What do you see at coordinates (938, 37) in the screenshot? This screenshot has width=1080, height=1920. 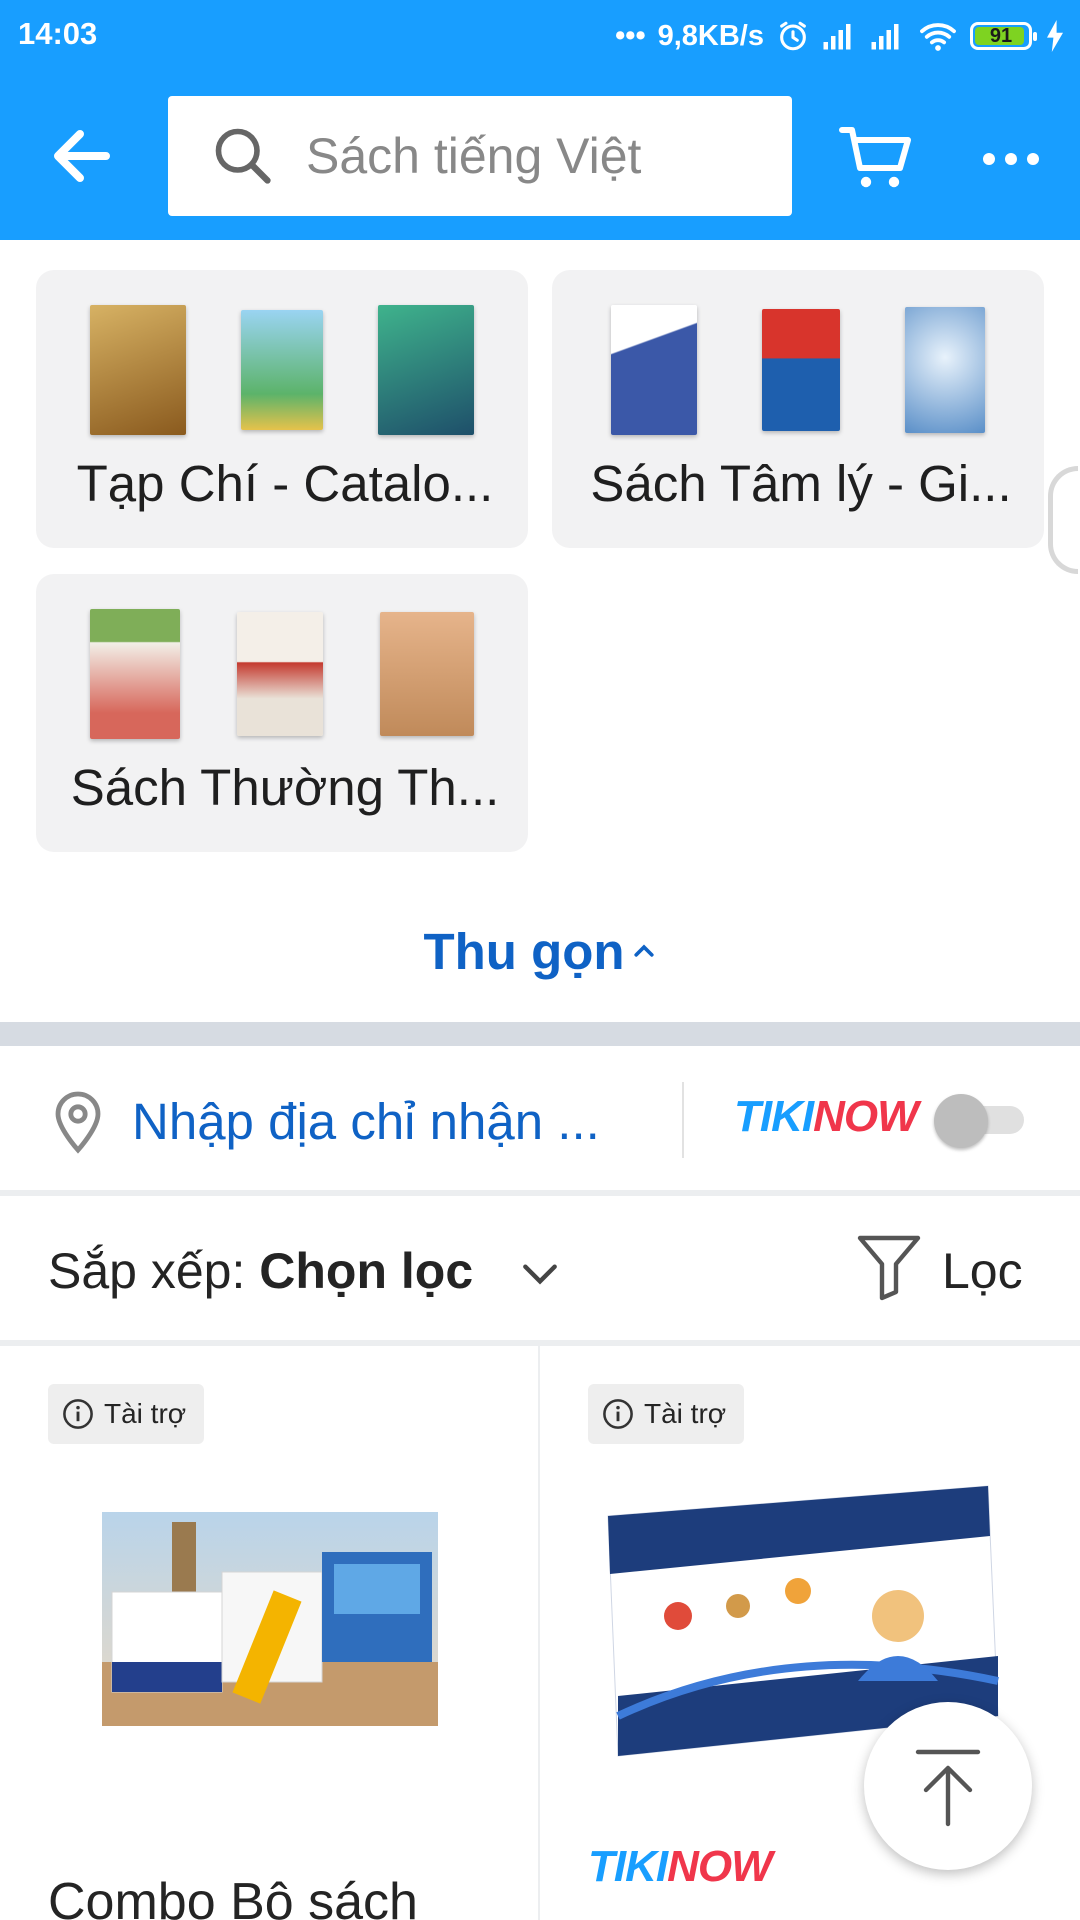 I see `wifi-icon` at bounding box center [938, 37].